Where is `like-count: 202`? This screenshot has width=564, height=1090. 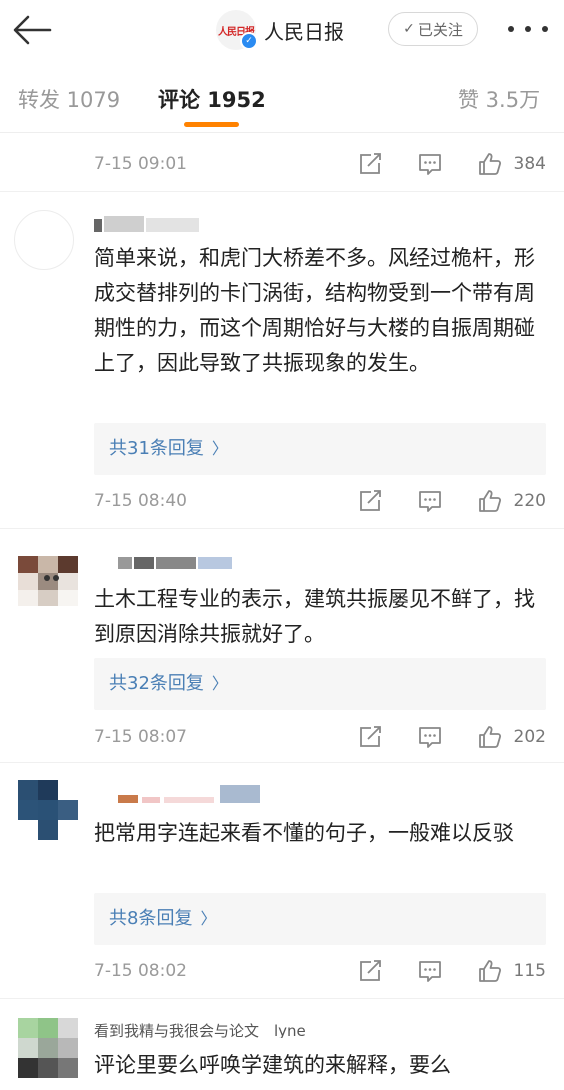 like-count: 202 is located at coordinates (529, 737).